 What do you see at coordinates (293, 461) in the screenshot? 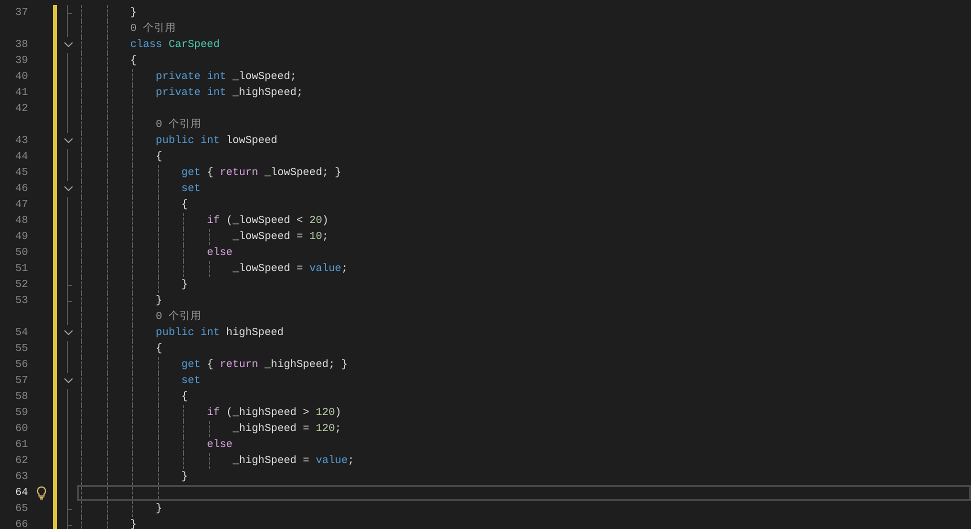
I see `code-line: _highSpeed = value;` at bounding box center [293, 461].